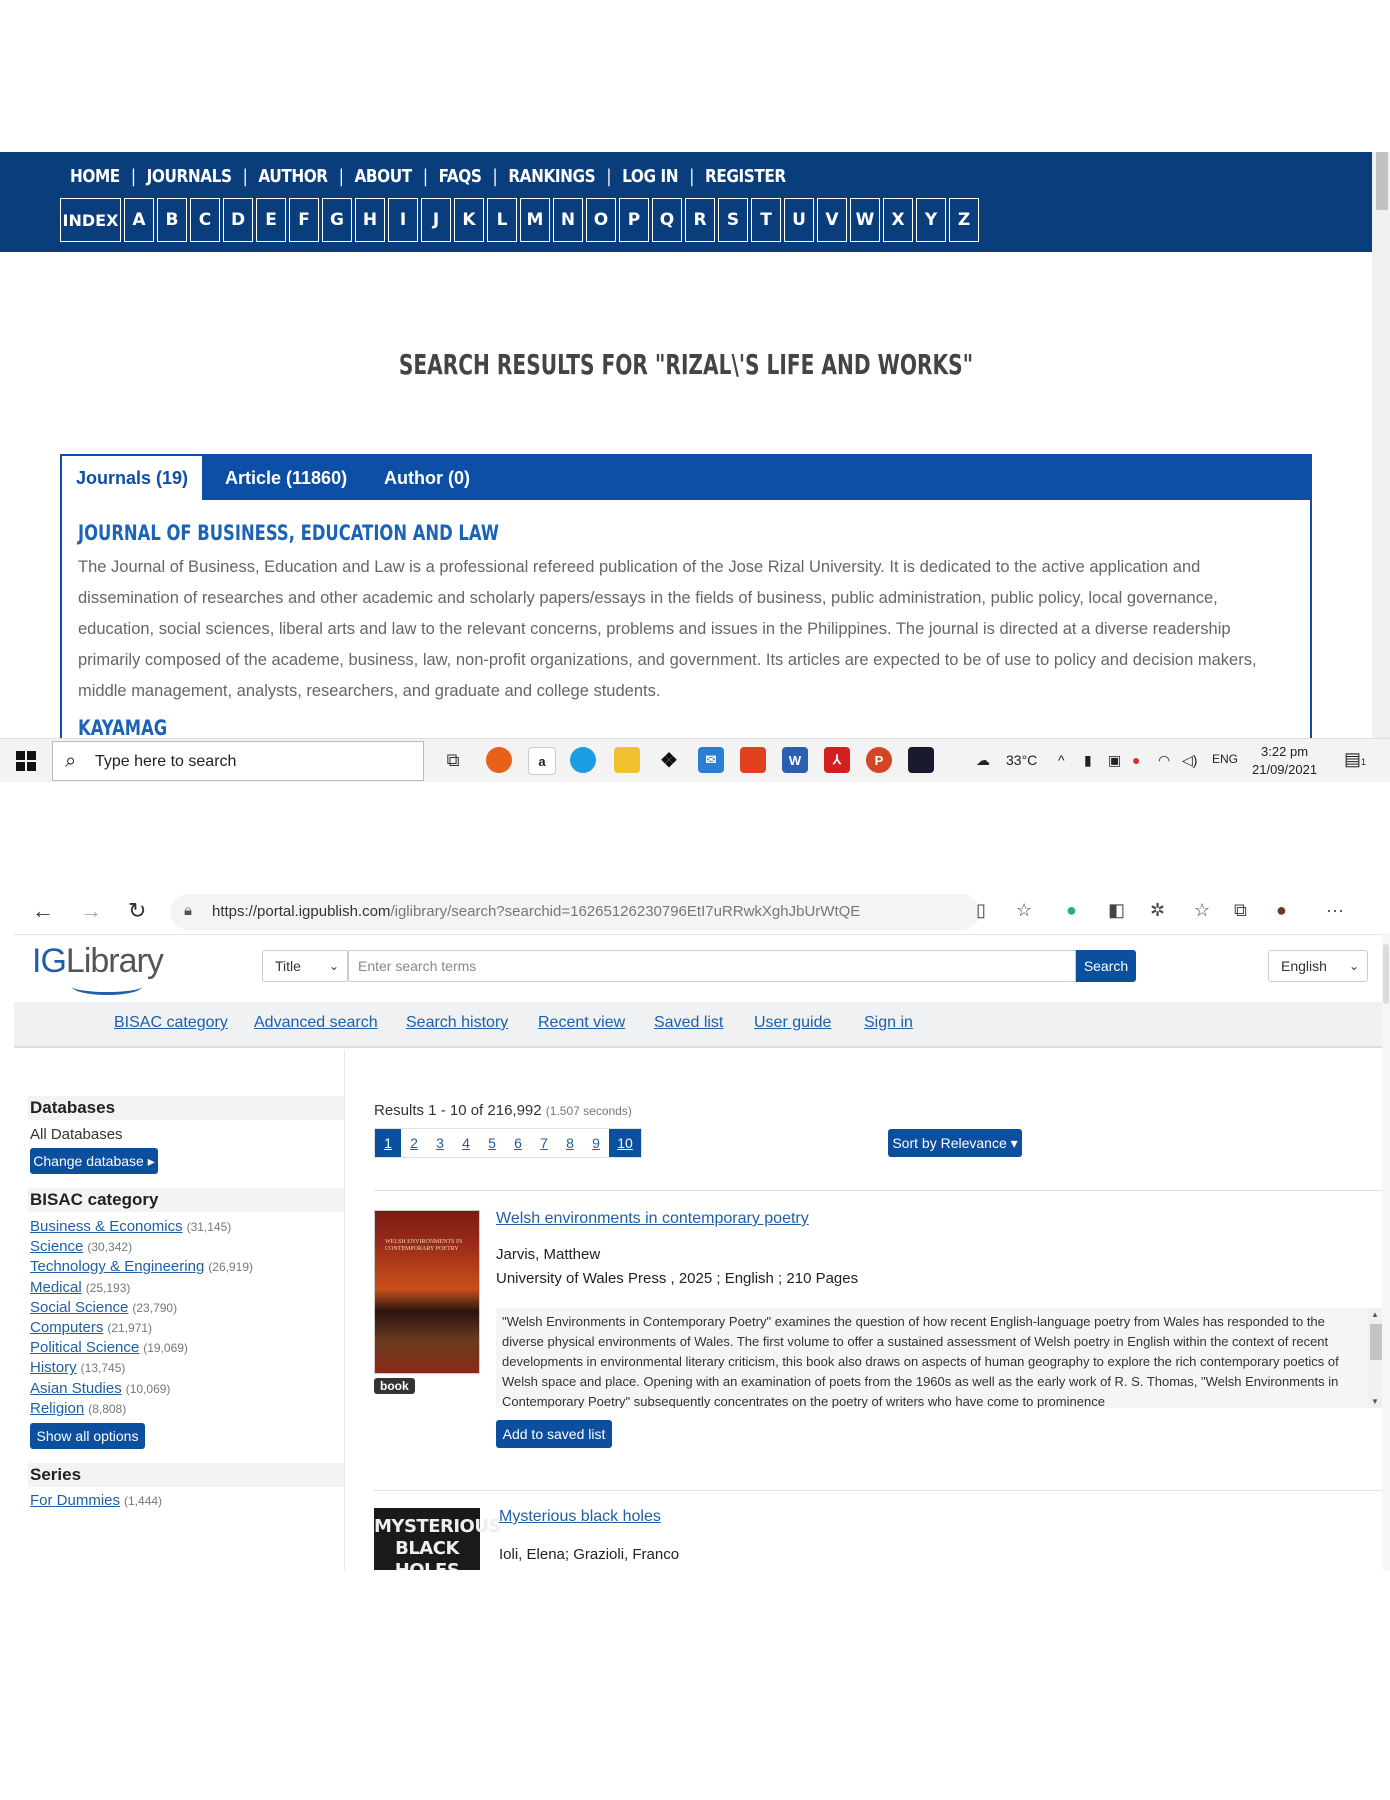 Image resolution: width=1390 pixels, height=1800 pixels. I want to click on index-letter-s: S, so click(733, 220).